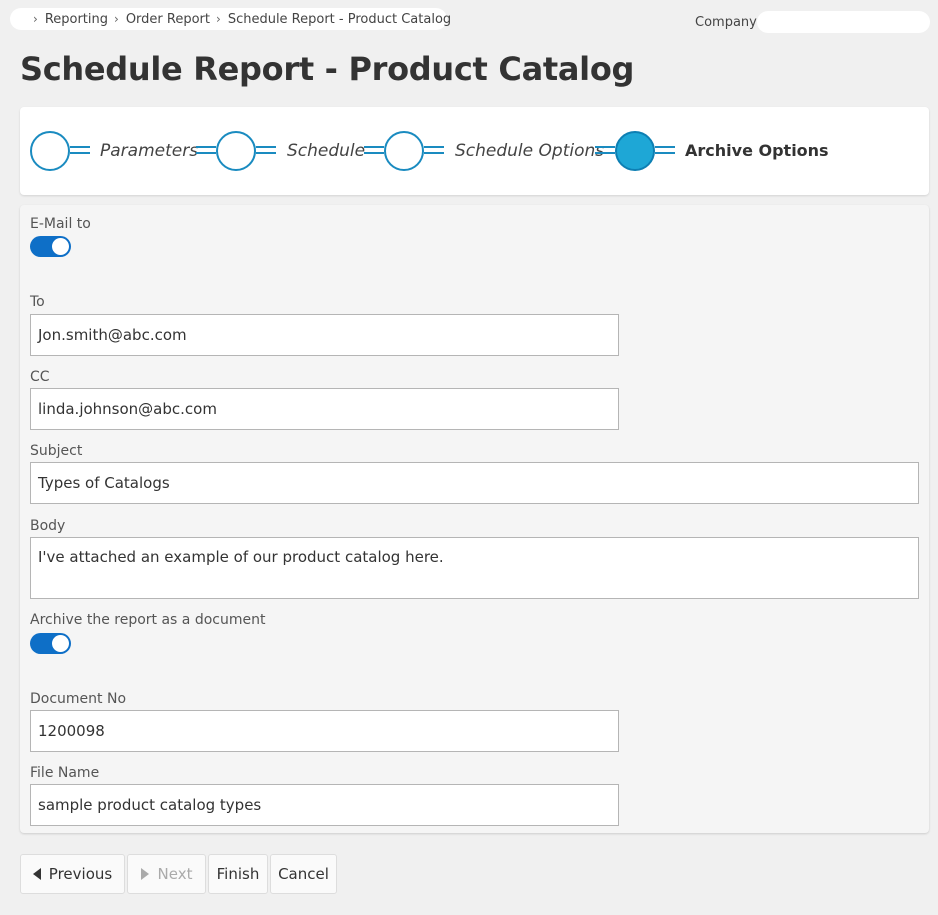 This screenshot has height=915, width=938. What do you see at coordinates (474, 483) in the screenshot?
I see `subject-field: Types of Catalogs` at bounding box center [474, 483].